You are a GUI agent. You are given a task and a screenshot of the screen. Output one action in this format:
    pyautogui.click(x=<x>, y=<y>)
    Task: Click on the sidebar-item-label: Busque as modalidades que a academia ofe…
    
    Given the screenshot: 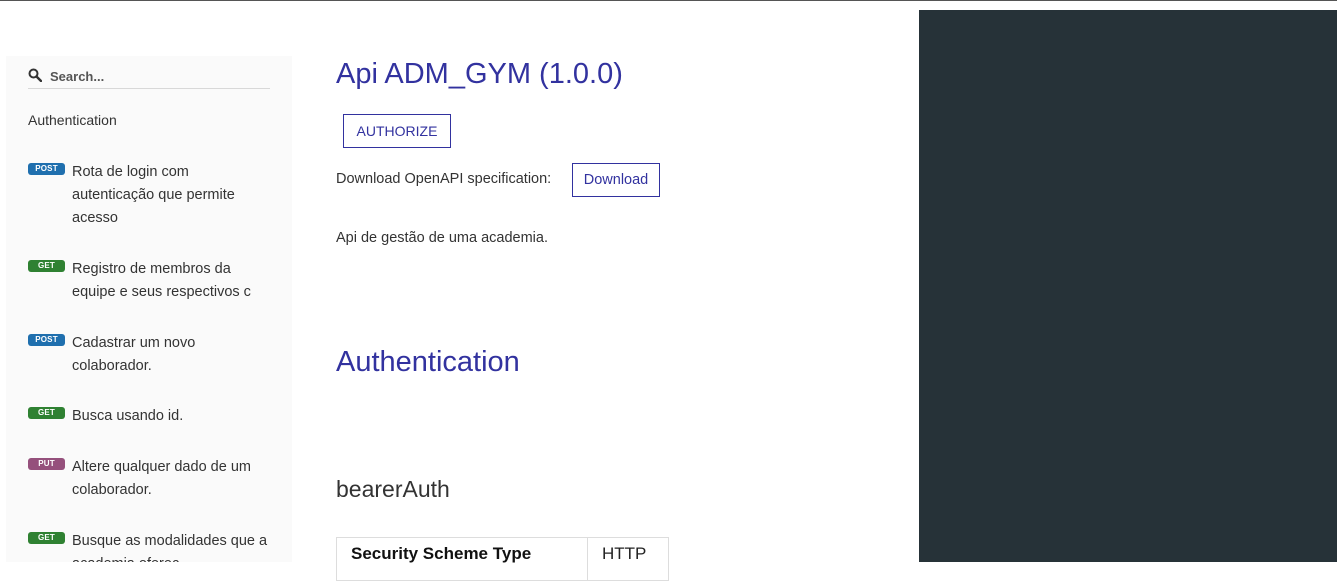 What is the action you would take?
    pyautogui.click(x=170, y=547)
    